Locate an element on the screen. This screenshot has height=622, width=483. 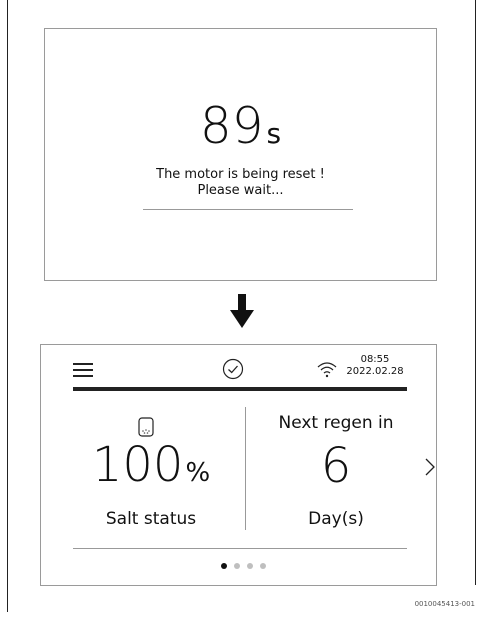
next-regen-value: 6 is located at coordinates (336, 466).